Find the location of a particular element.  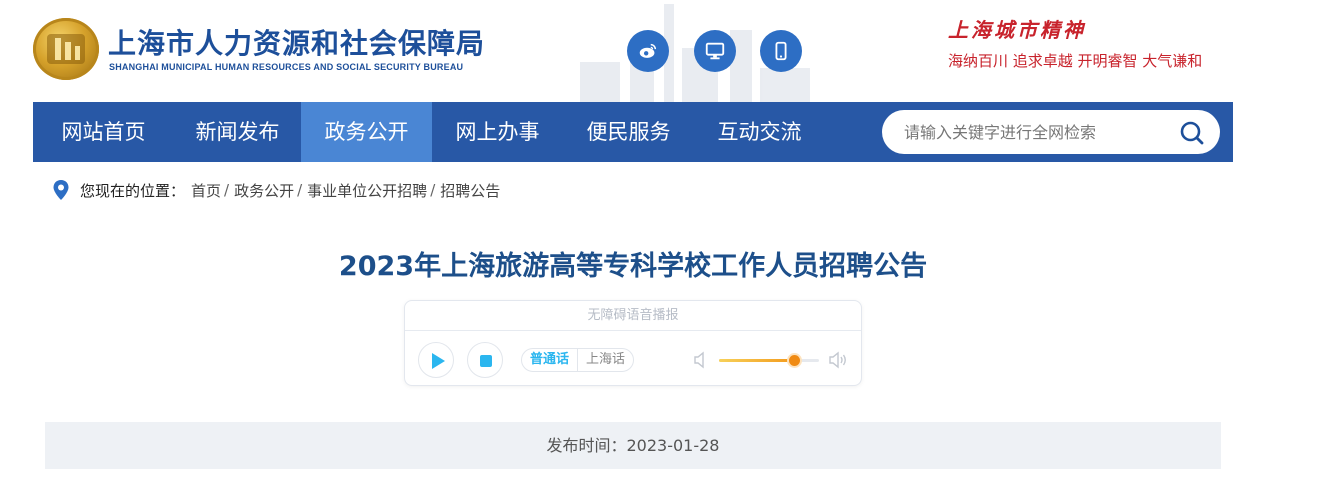

mobile-icon is located at coordinates (781, 51).